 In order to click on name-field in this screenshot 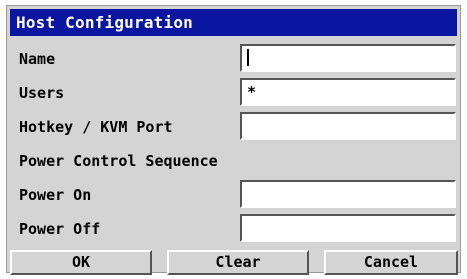, I will do `click(348, 58)`.